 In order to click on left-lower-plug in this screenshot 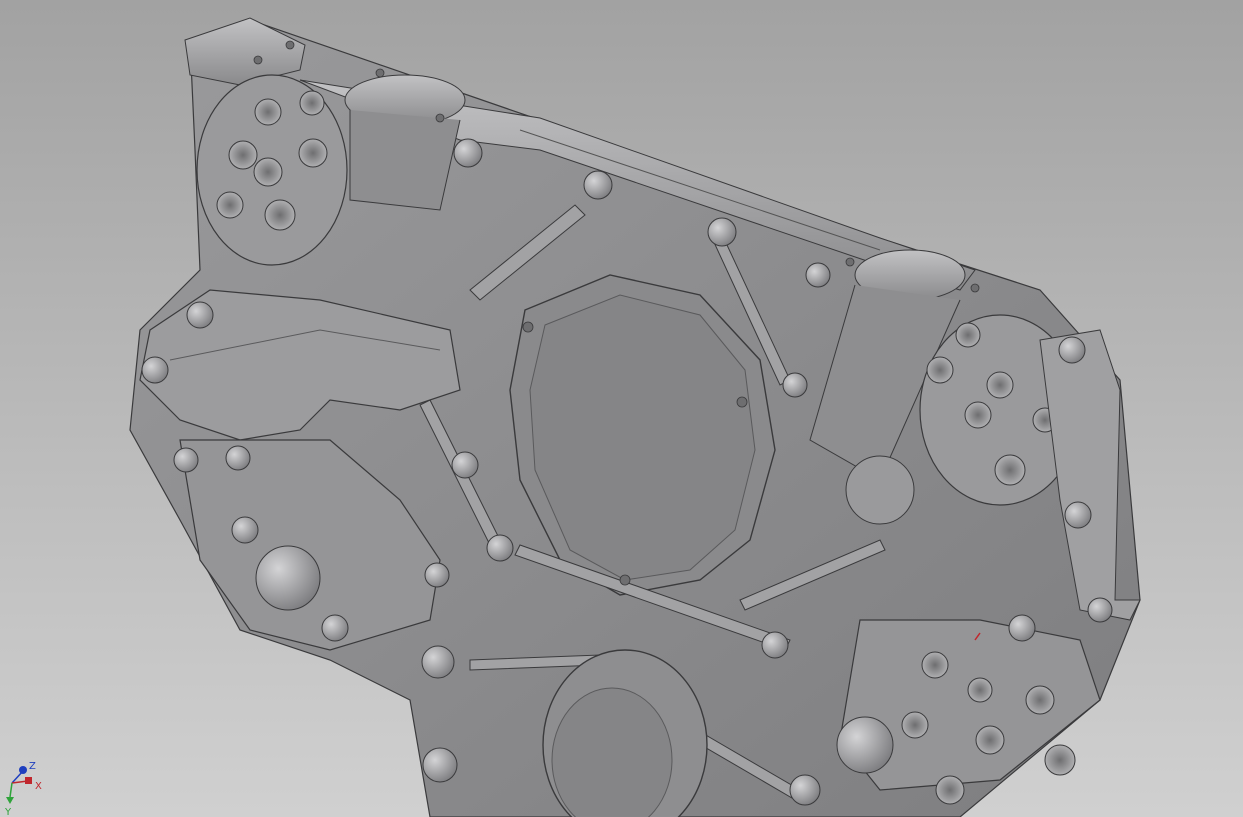, I will do `click(288, 578)`.